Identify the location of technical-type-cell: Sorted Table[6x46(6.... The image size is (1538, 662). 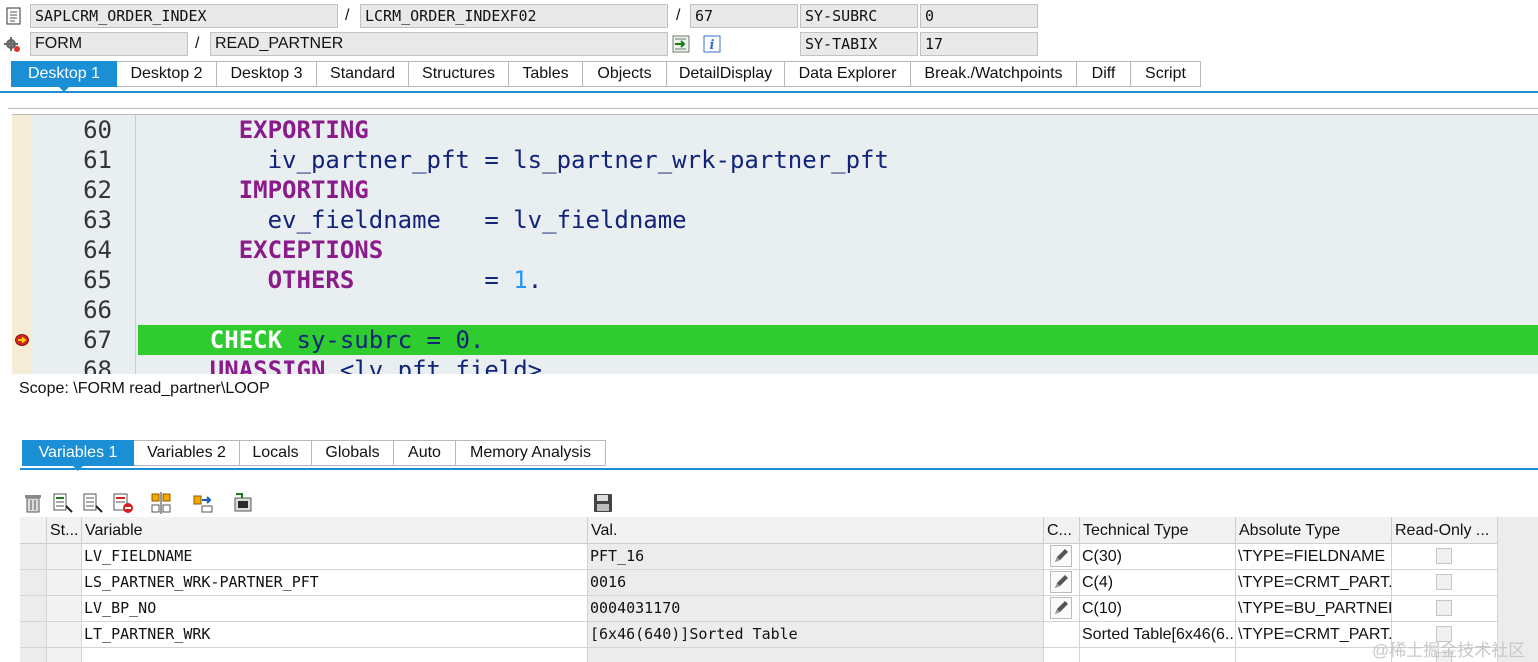
(1158, 635).